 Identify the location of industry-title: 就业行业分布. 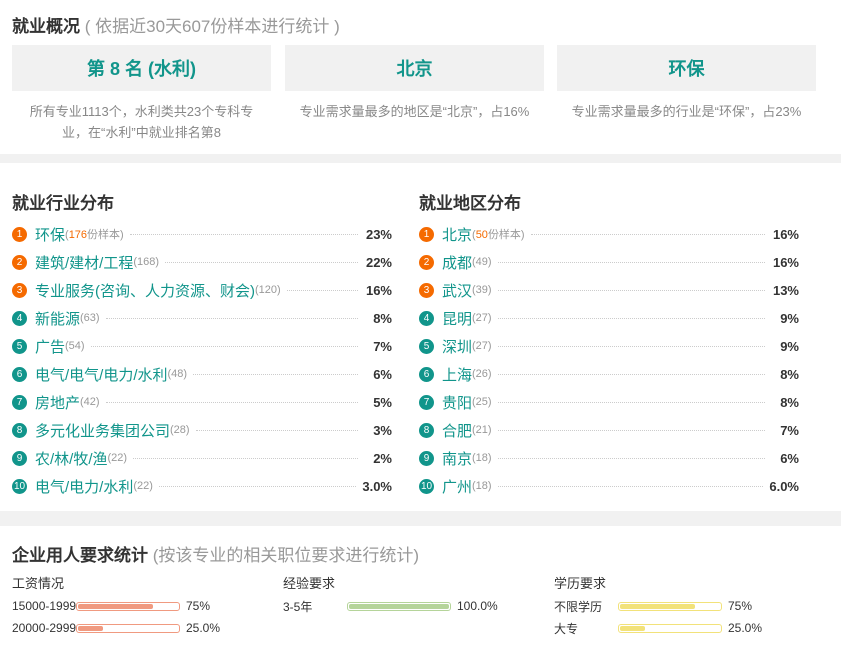
(63, 203).